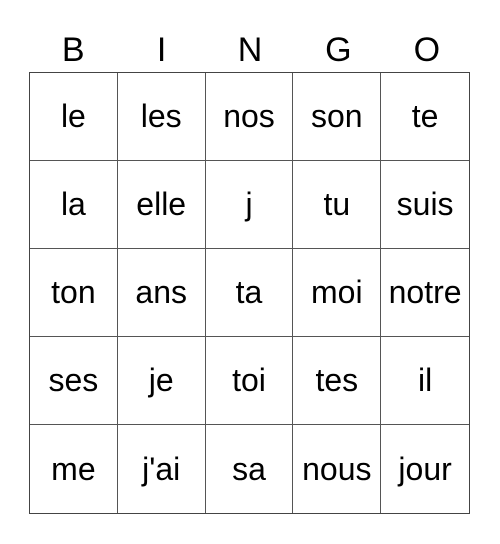  What do you see at coordinates (74, 293) in the screenshot?
I see `bingo-cell: ton` at bounding box center [74, 293].